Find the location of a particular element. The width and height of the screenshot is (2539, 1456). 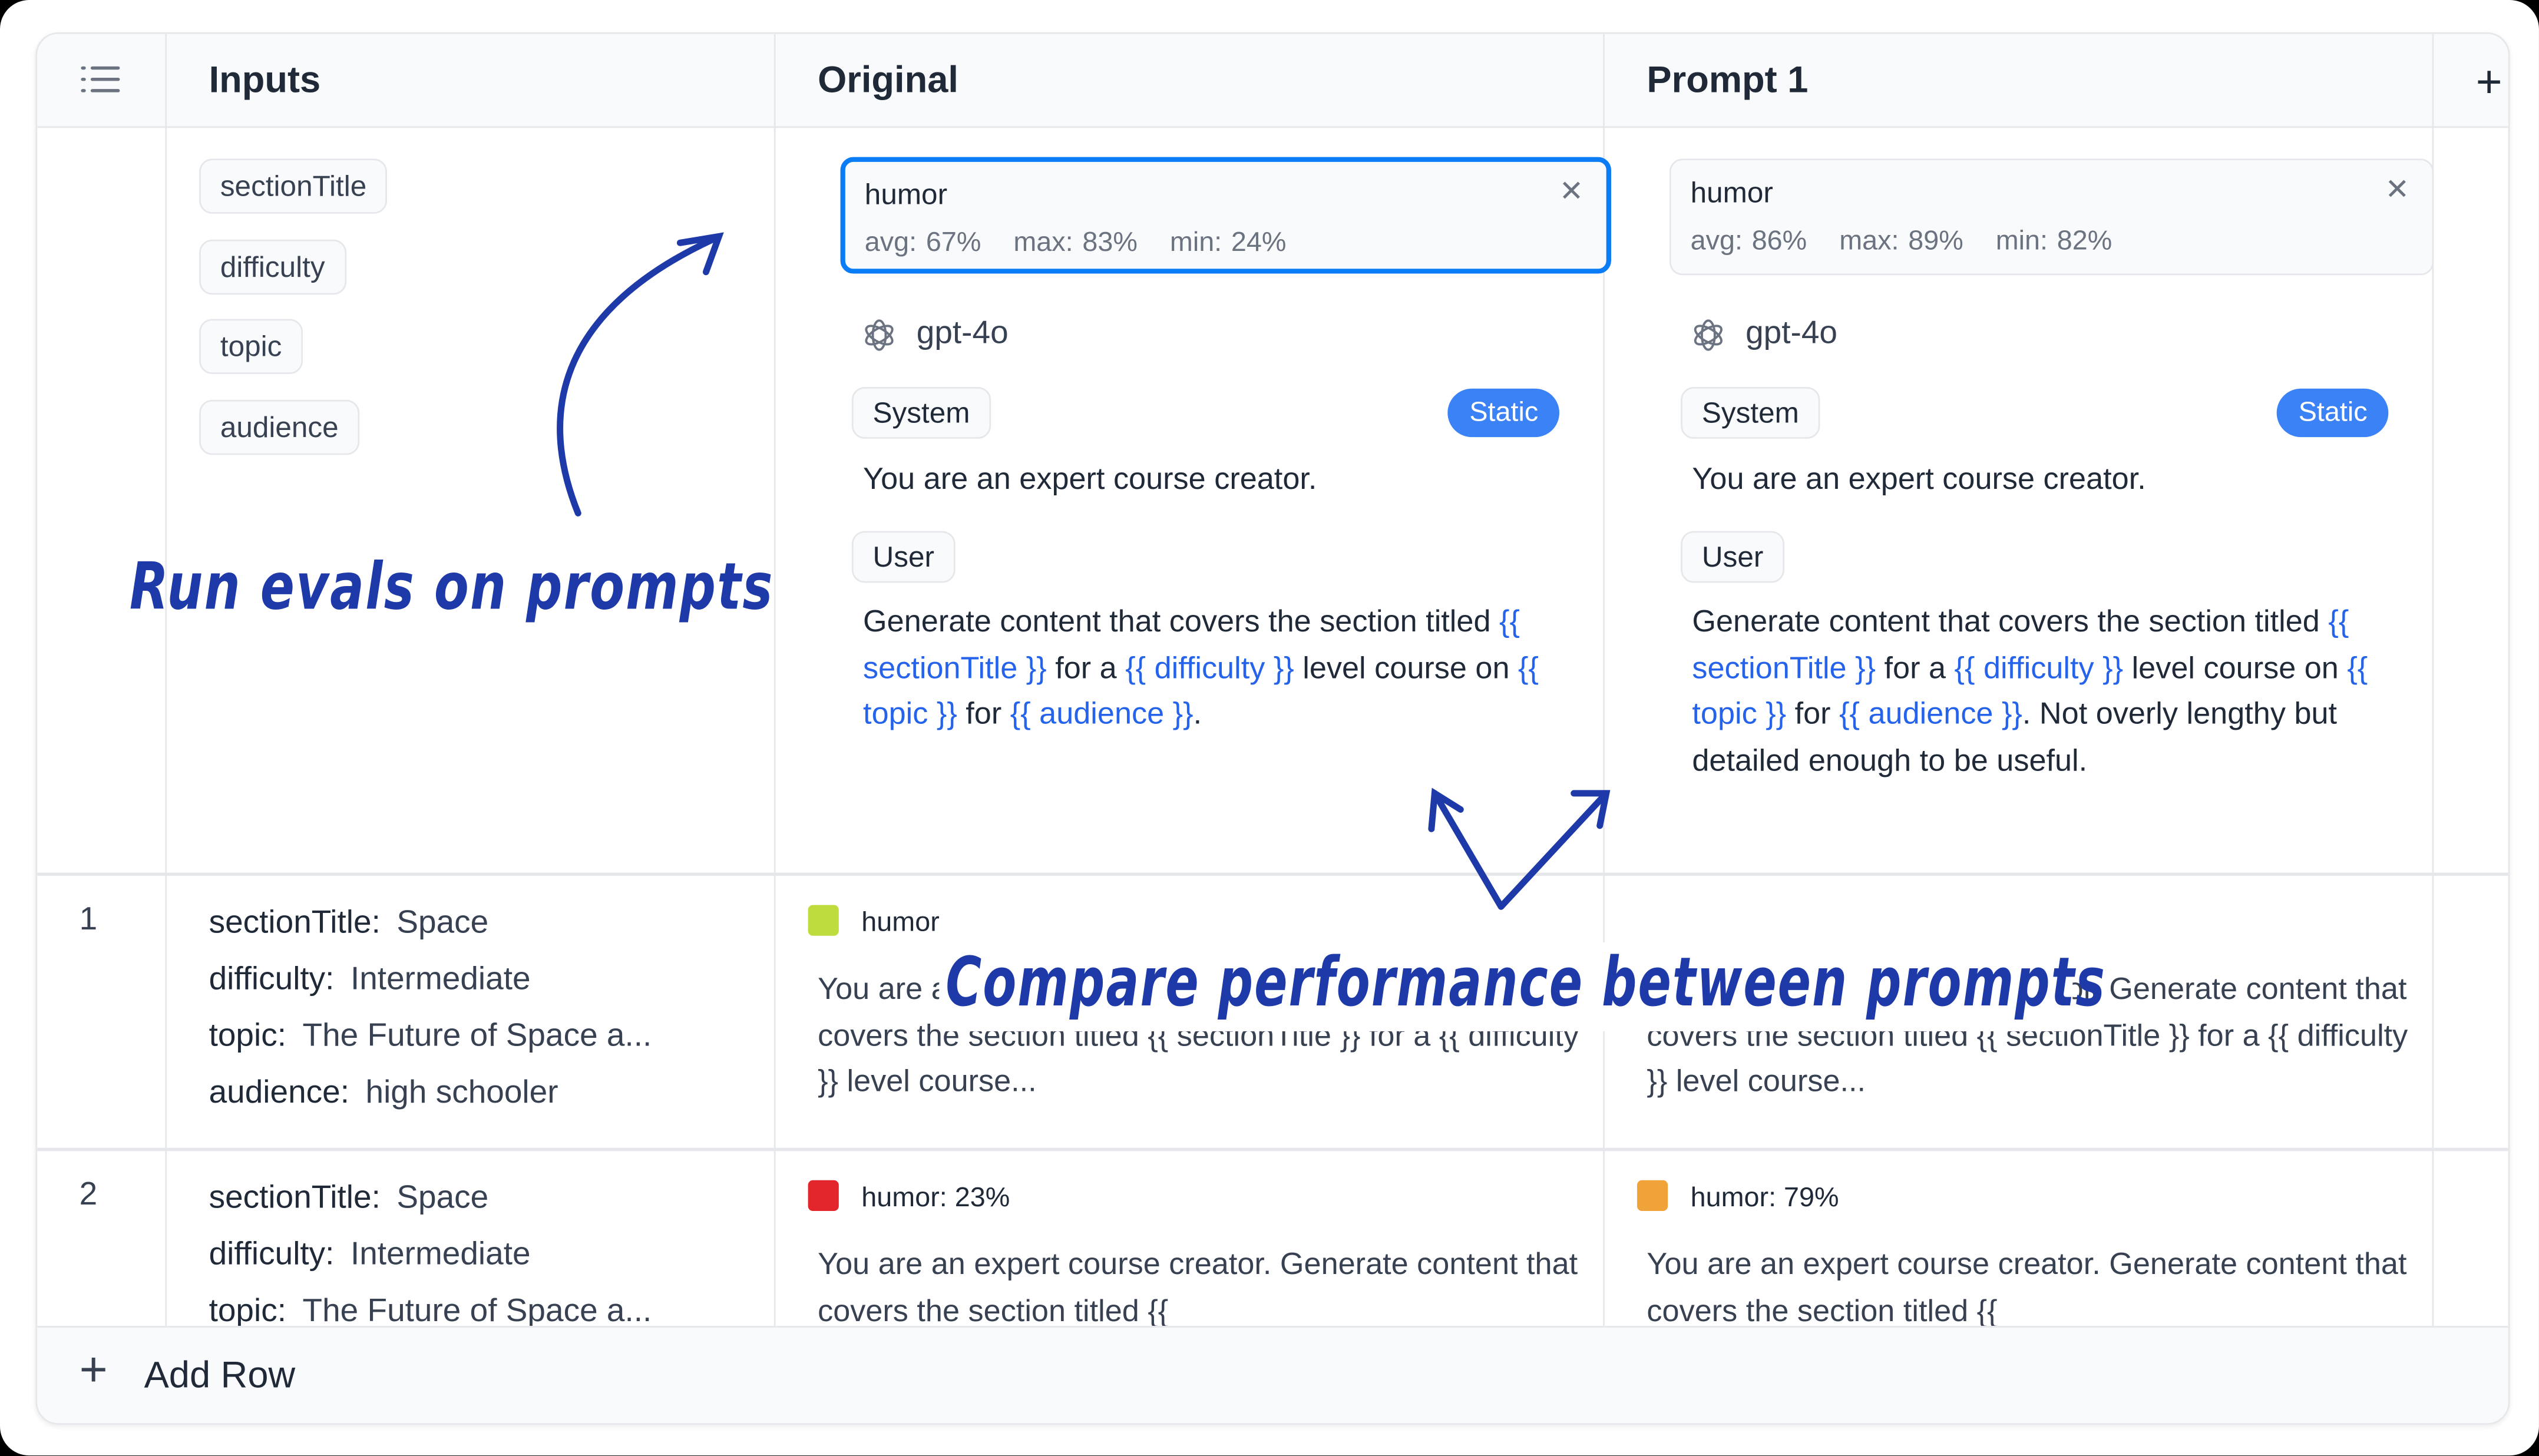

arrow-to-eval is located at coordinates (636, 376).